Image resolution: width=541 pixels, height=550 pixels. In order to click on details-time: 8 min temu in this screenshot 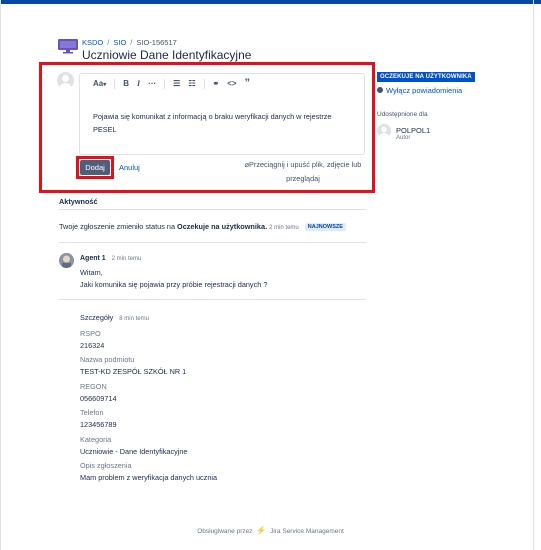, I will do `click(134, 319)`.